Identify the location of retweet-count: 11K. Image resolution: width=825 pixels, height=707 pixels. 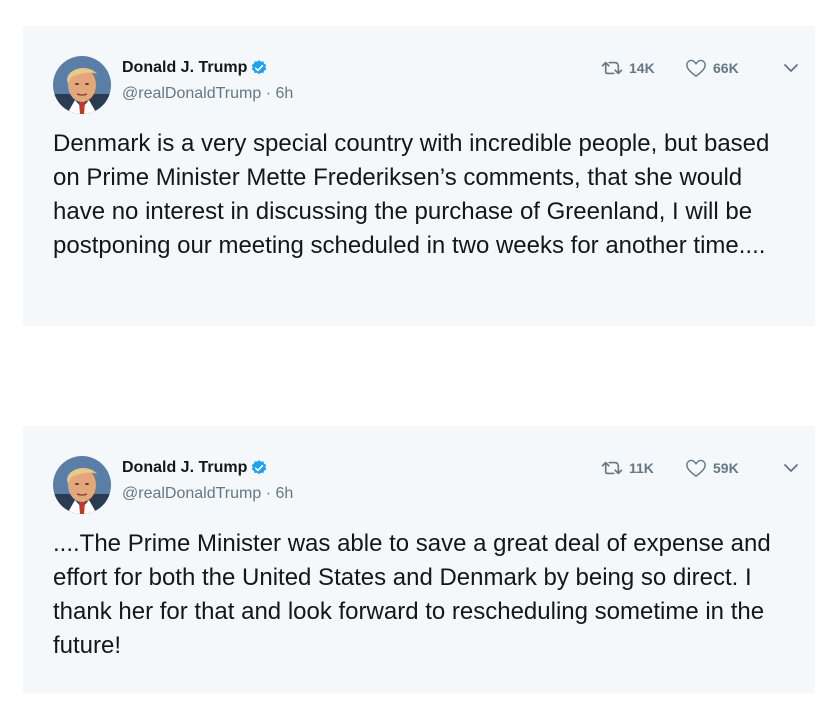
(641, 468).